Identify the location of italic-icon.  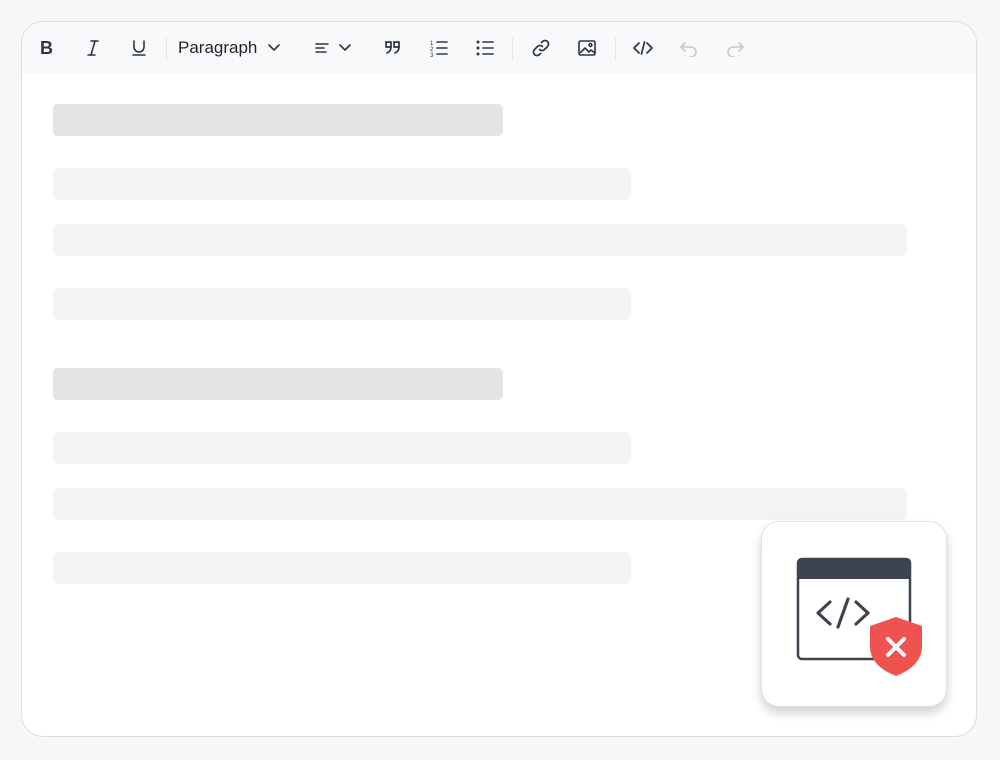
(93, 48).